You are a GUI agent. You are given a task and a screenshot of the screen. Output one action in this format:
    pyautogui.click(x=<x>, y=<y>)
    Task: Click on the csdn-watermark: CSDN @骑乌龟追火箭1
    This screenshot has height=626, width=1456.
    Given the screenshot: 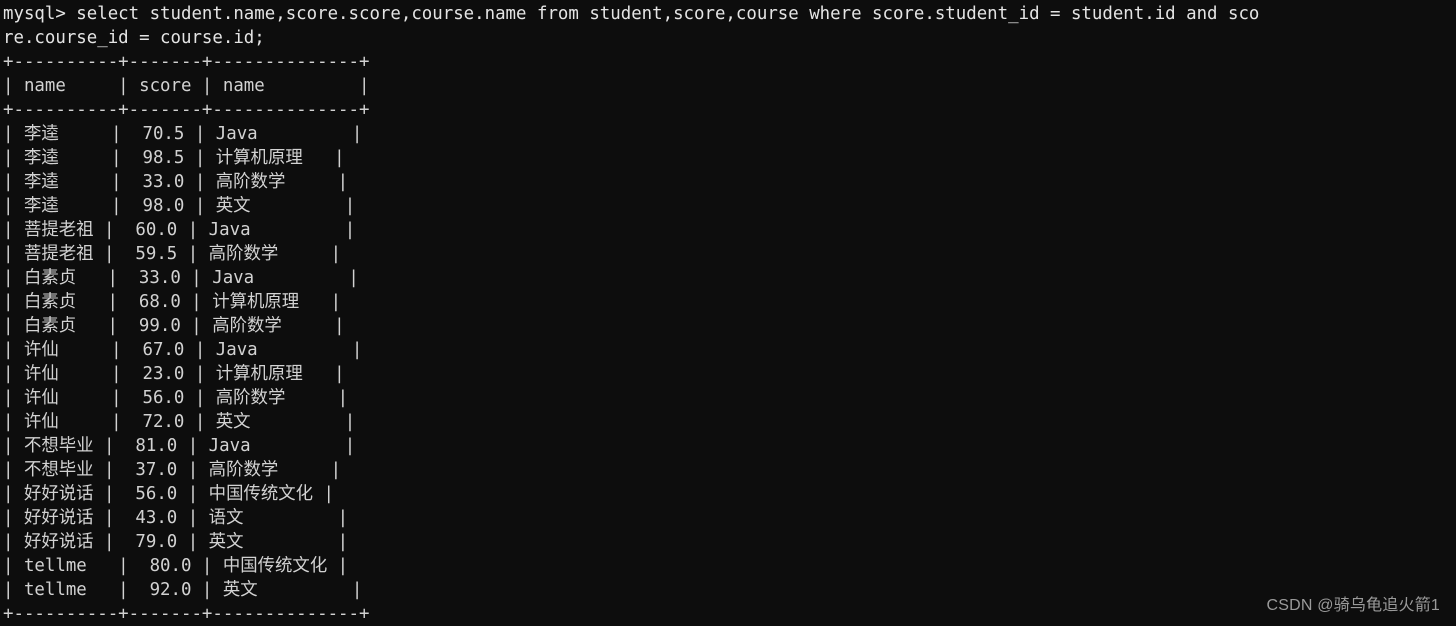 What is the action you would take?
    pyautogui.click(x=1353, y=605)
    